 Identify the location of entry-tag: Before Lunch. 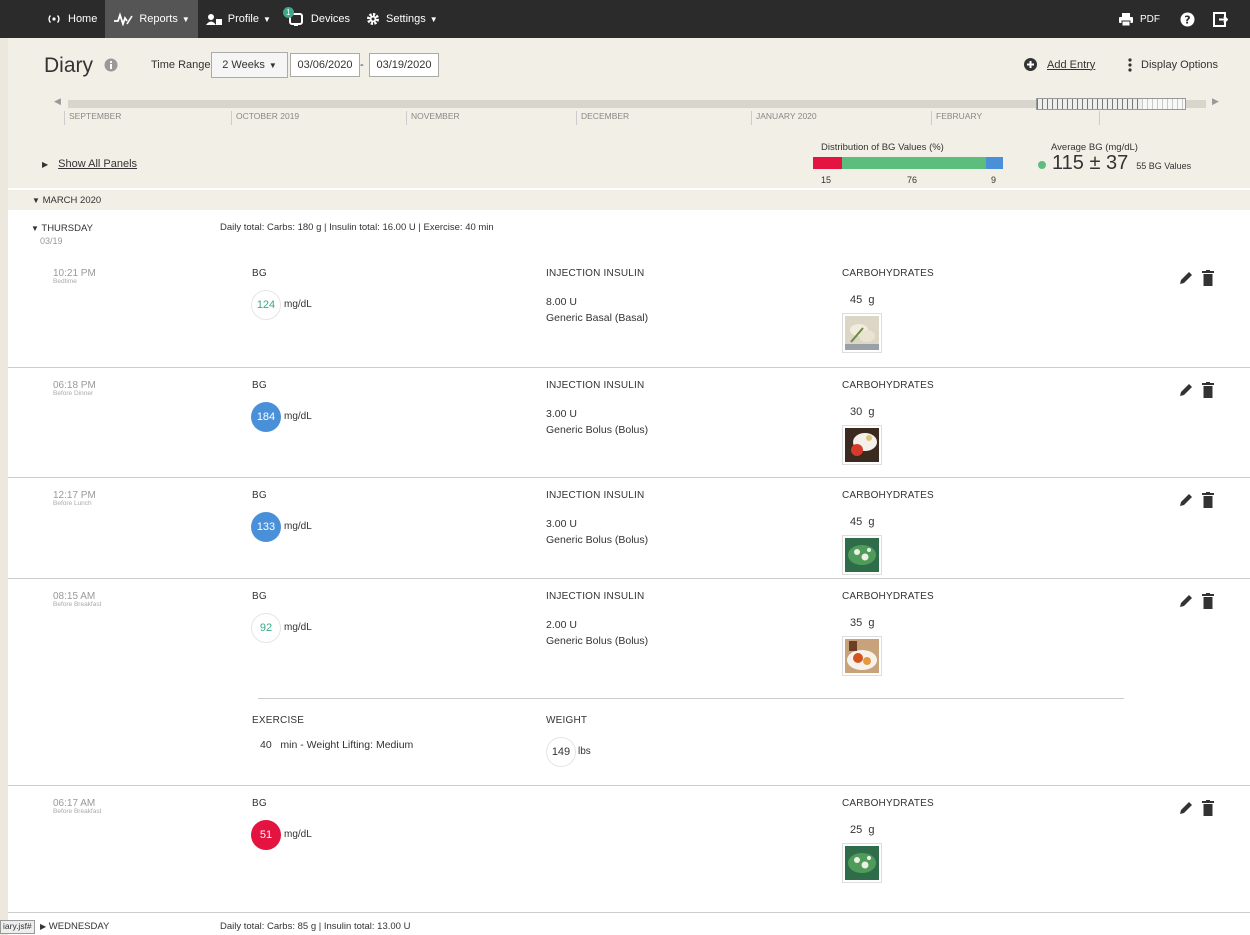
(72, 503).